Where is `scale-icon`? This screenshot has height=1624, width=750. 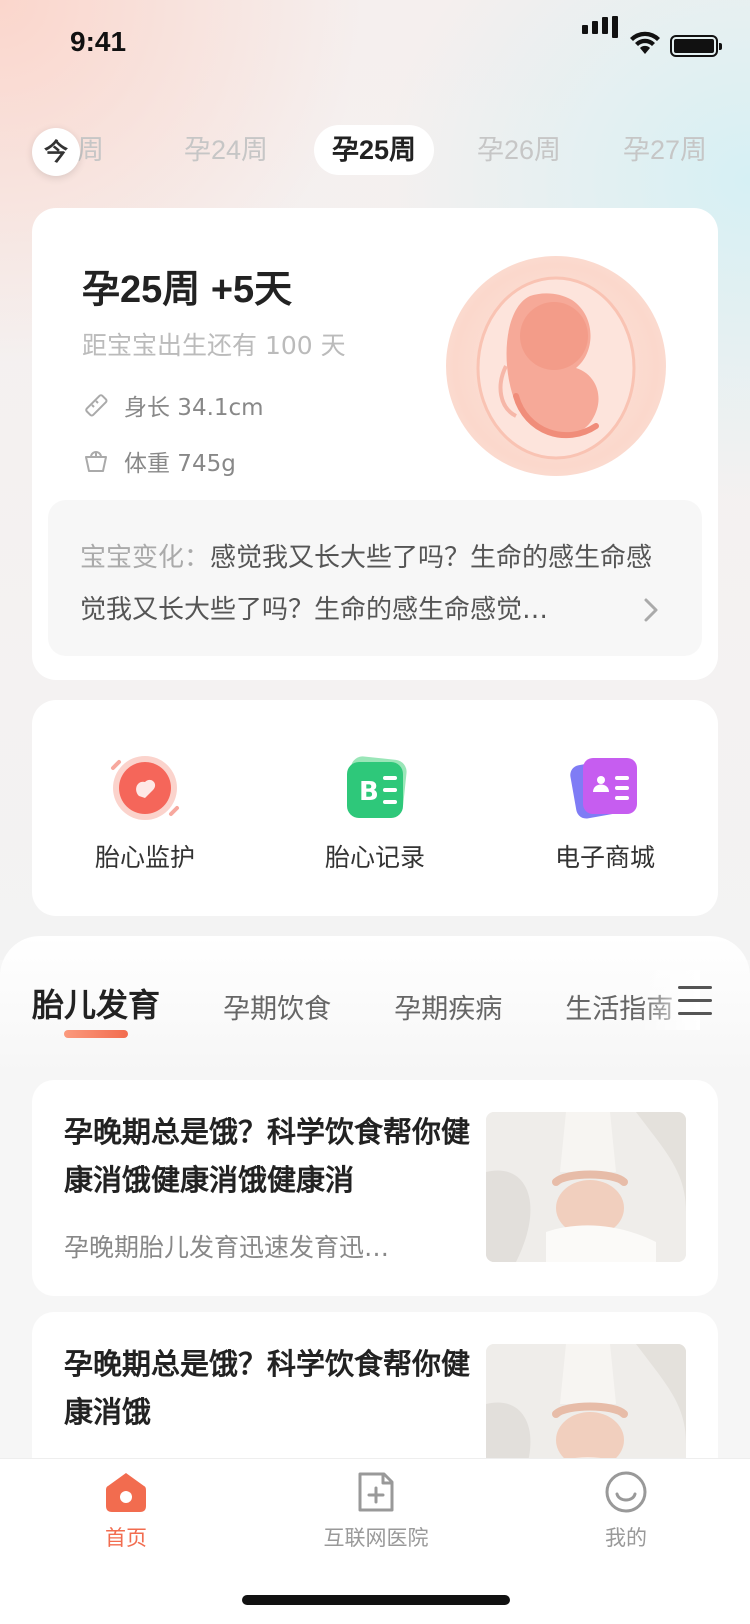
scale-icon is located at coordinates (96, 461).